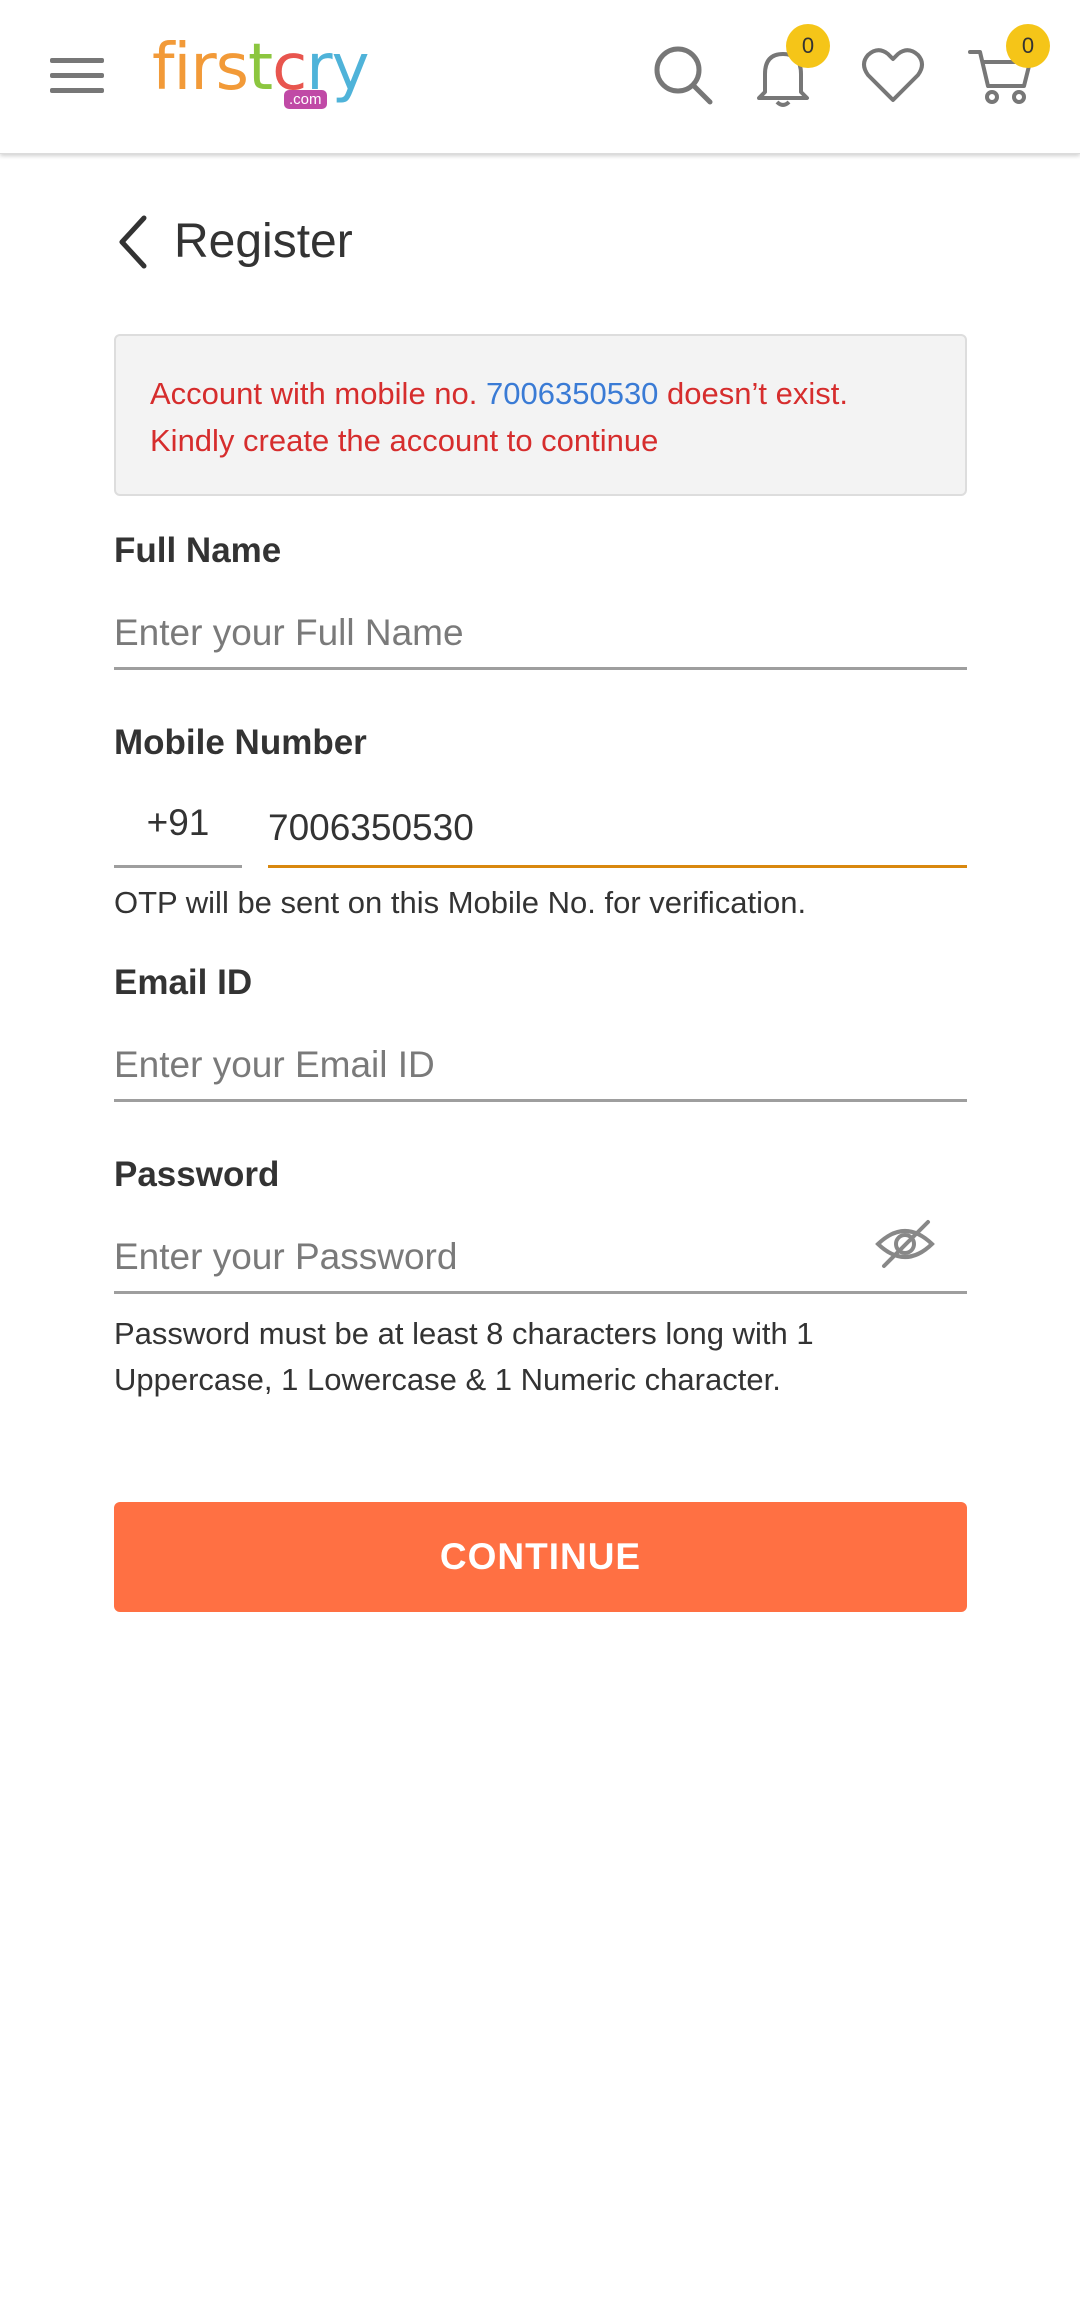 Image resolution: width=1080 pixels, height=2300 pixels. What do you see at coordinates (893, 75) in the screenshot?
I see `heart-icon` at bounding box center [893, 75].